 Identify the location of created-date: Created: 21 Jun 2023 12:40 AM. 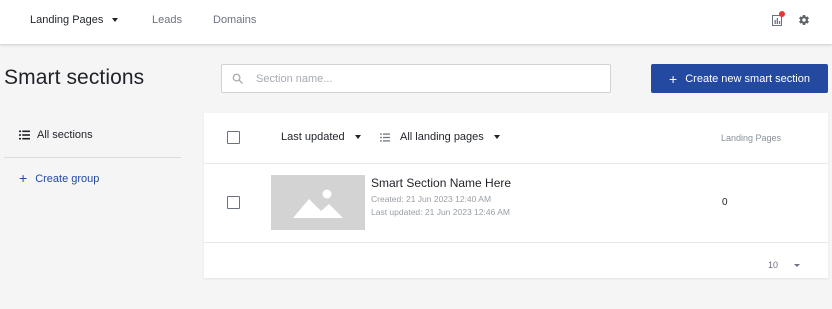
(431, 199).